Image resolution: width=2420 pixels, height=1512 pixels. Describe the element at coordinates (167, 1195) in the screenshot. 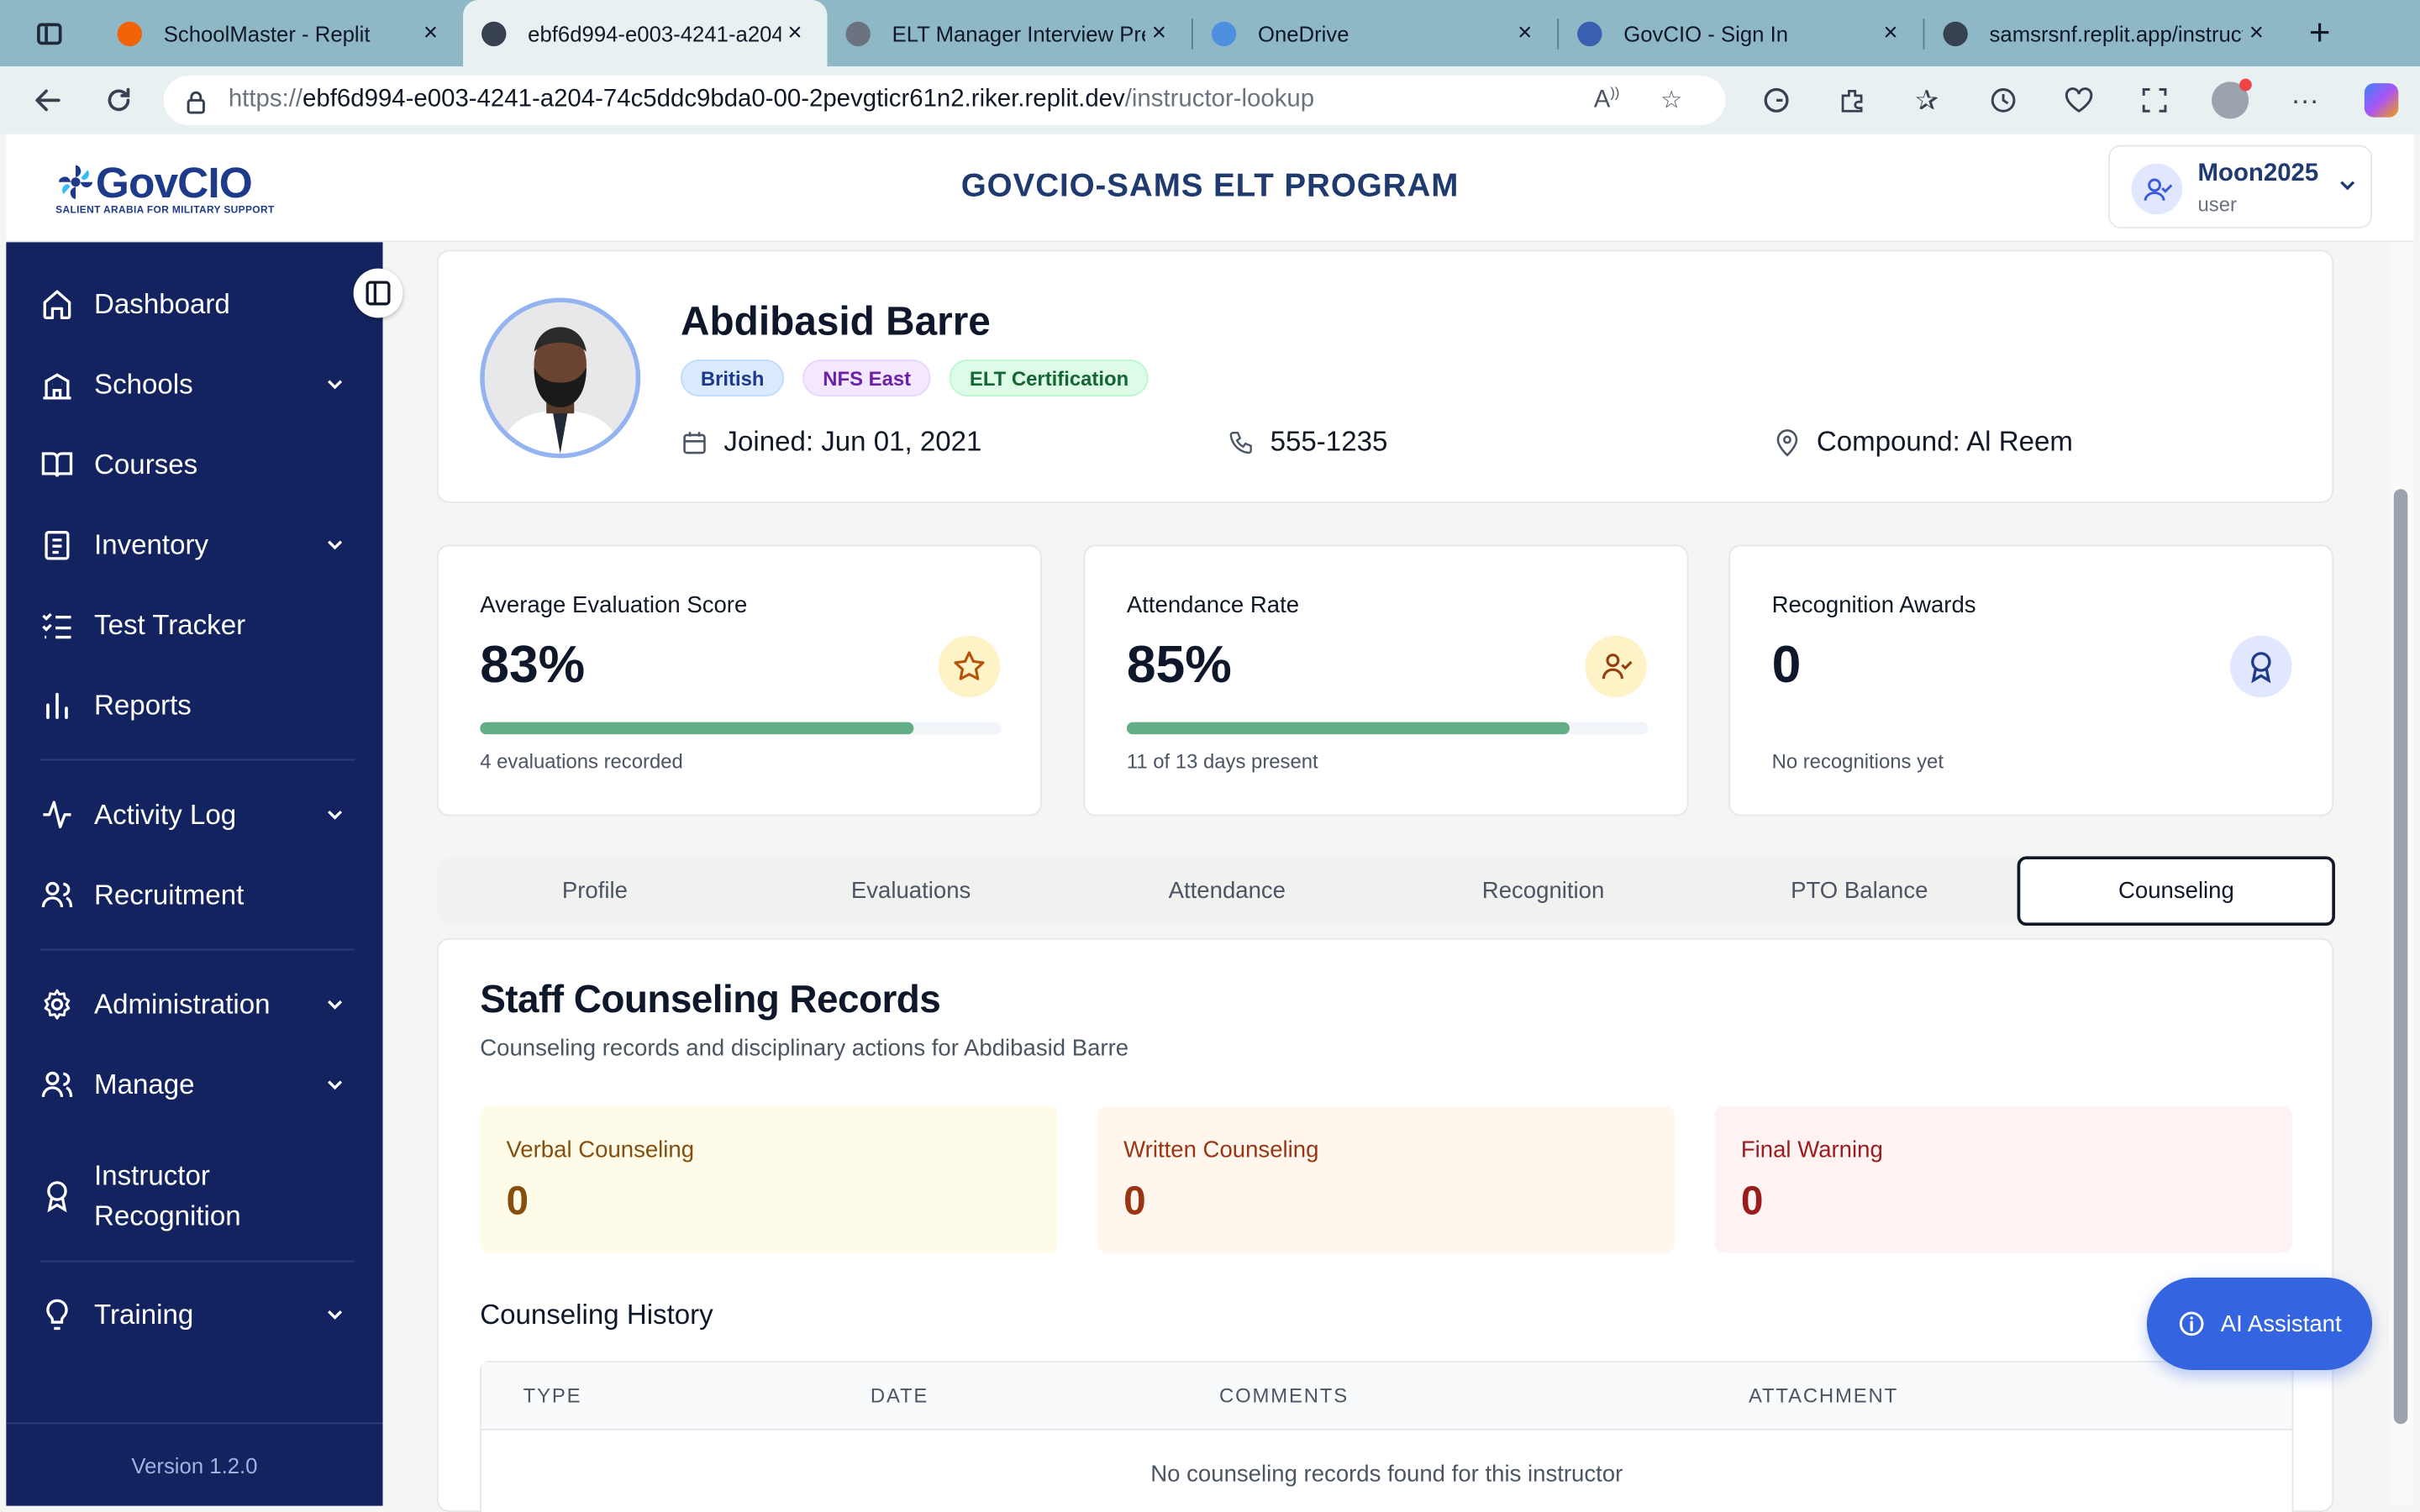

I see `sidebar-item-label: Instructor Recognition` at that location.